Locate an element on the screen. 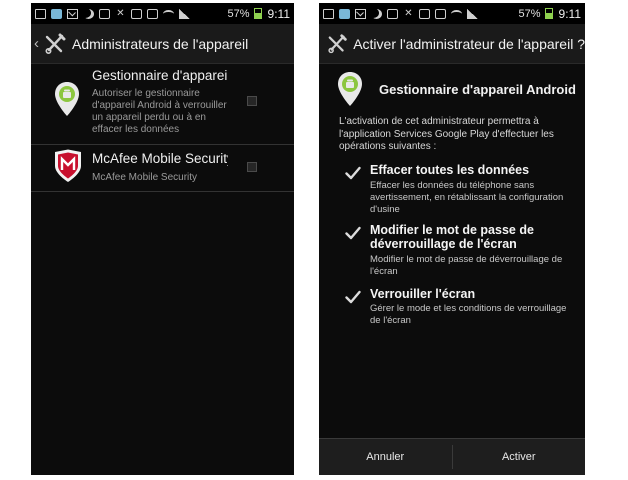 The image size is (628, 480). back-chevron-icon: ‹ is located at coordinates (38, 43).